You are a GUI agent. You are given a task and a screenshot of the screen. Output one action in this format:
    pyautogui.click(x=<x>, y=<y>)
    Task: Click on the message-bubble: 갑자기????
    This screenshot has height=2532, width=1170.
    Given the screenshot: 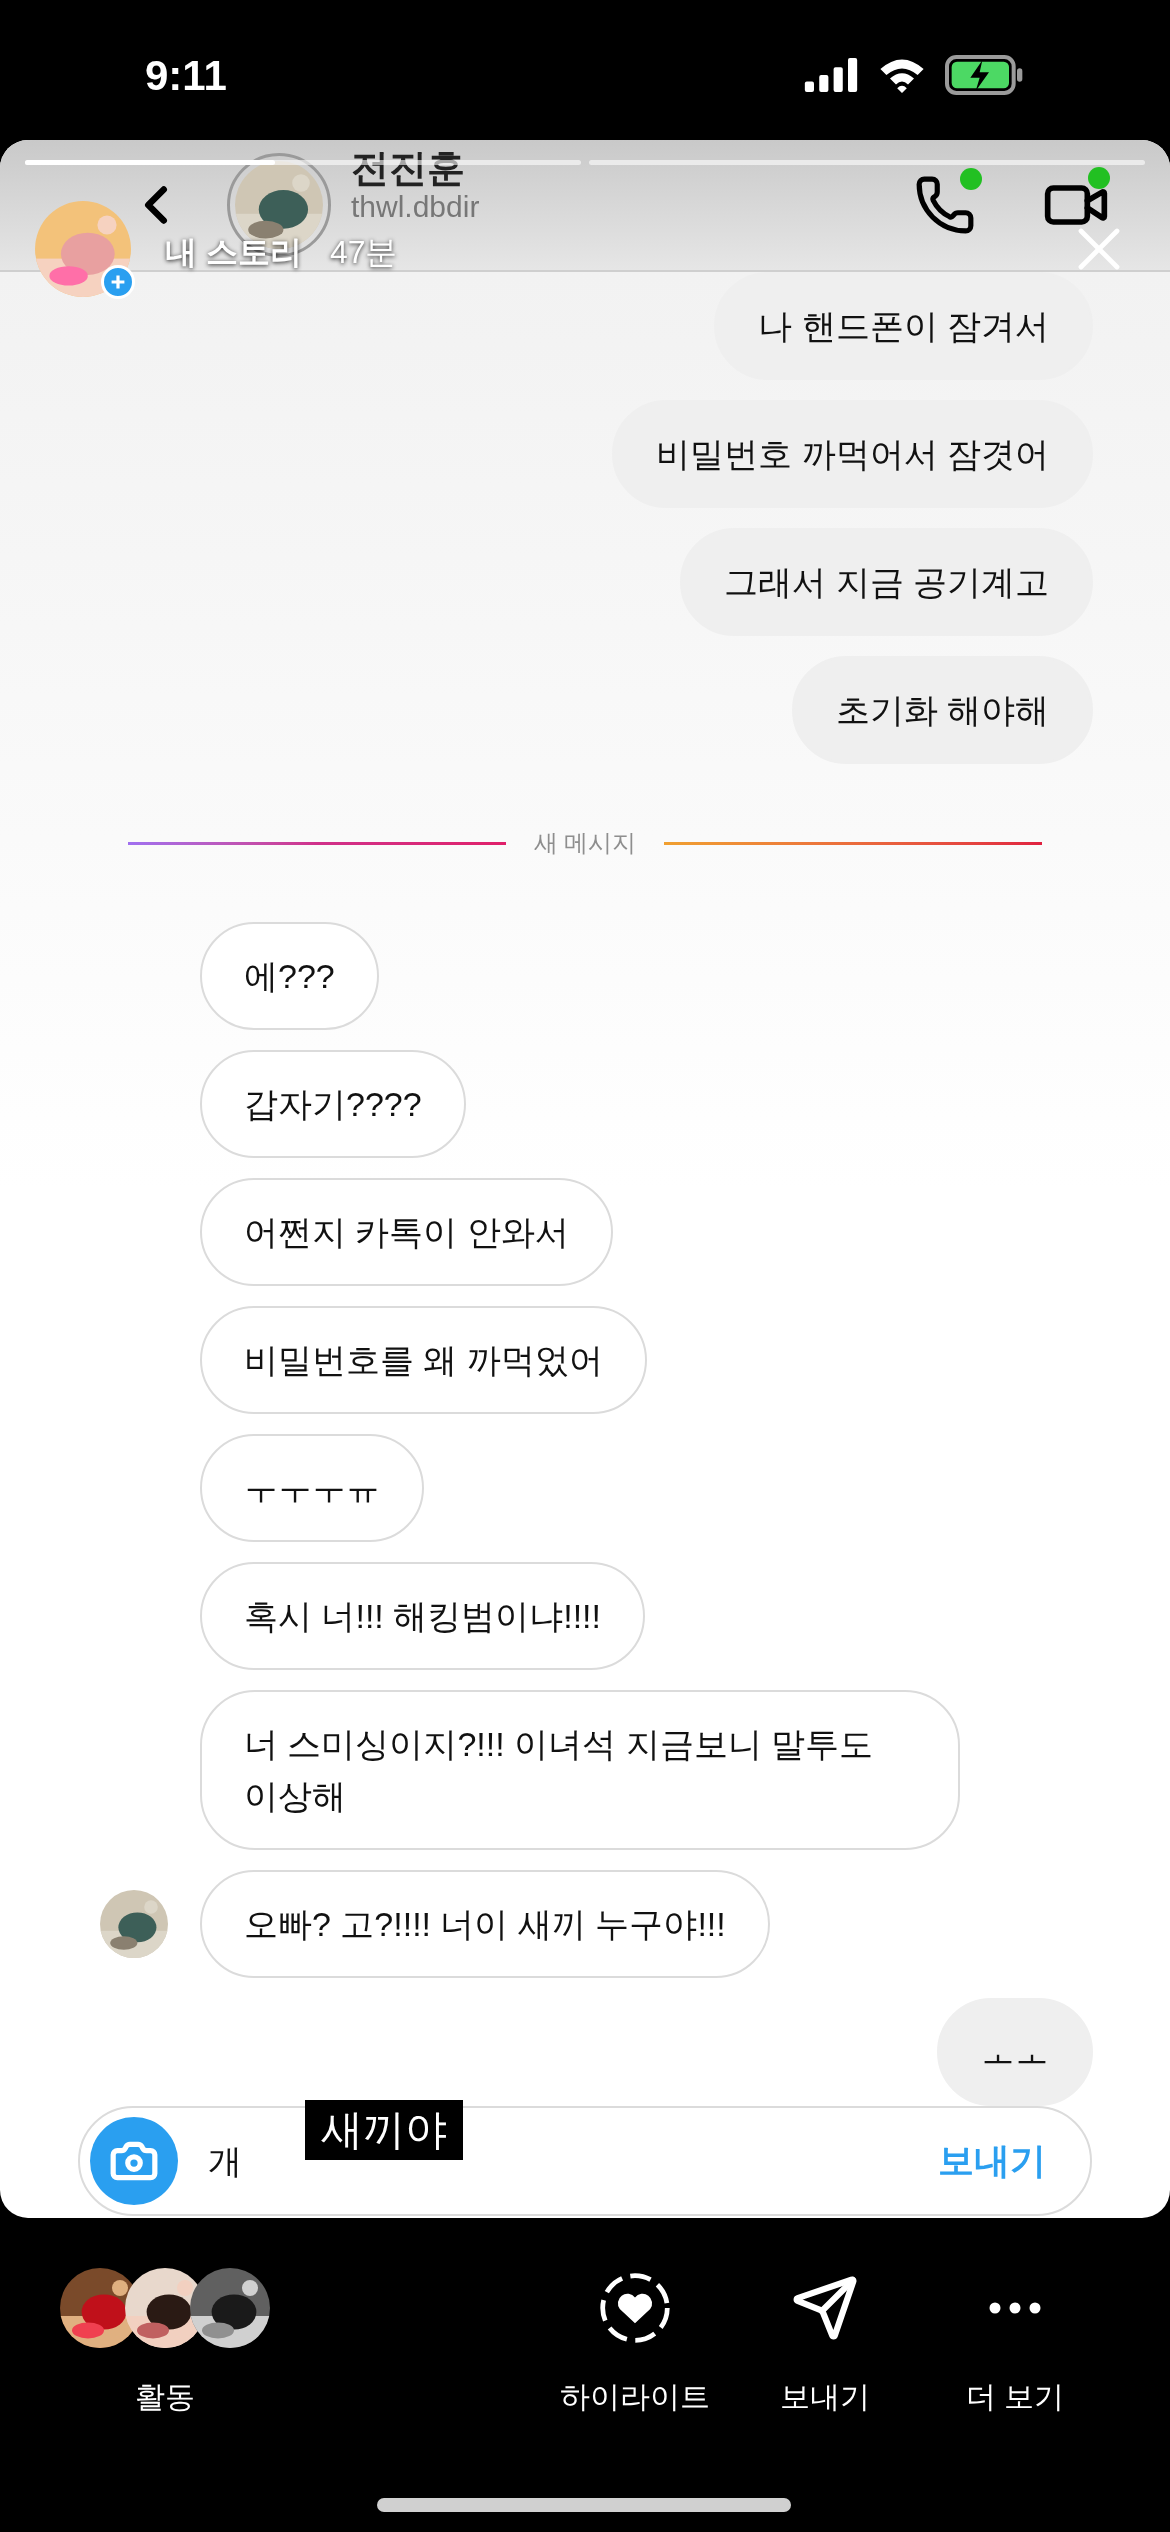 What is the action you would take?
    pyautogui.click(x=333, y=1104)
    